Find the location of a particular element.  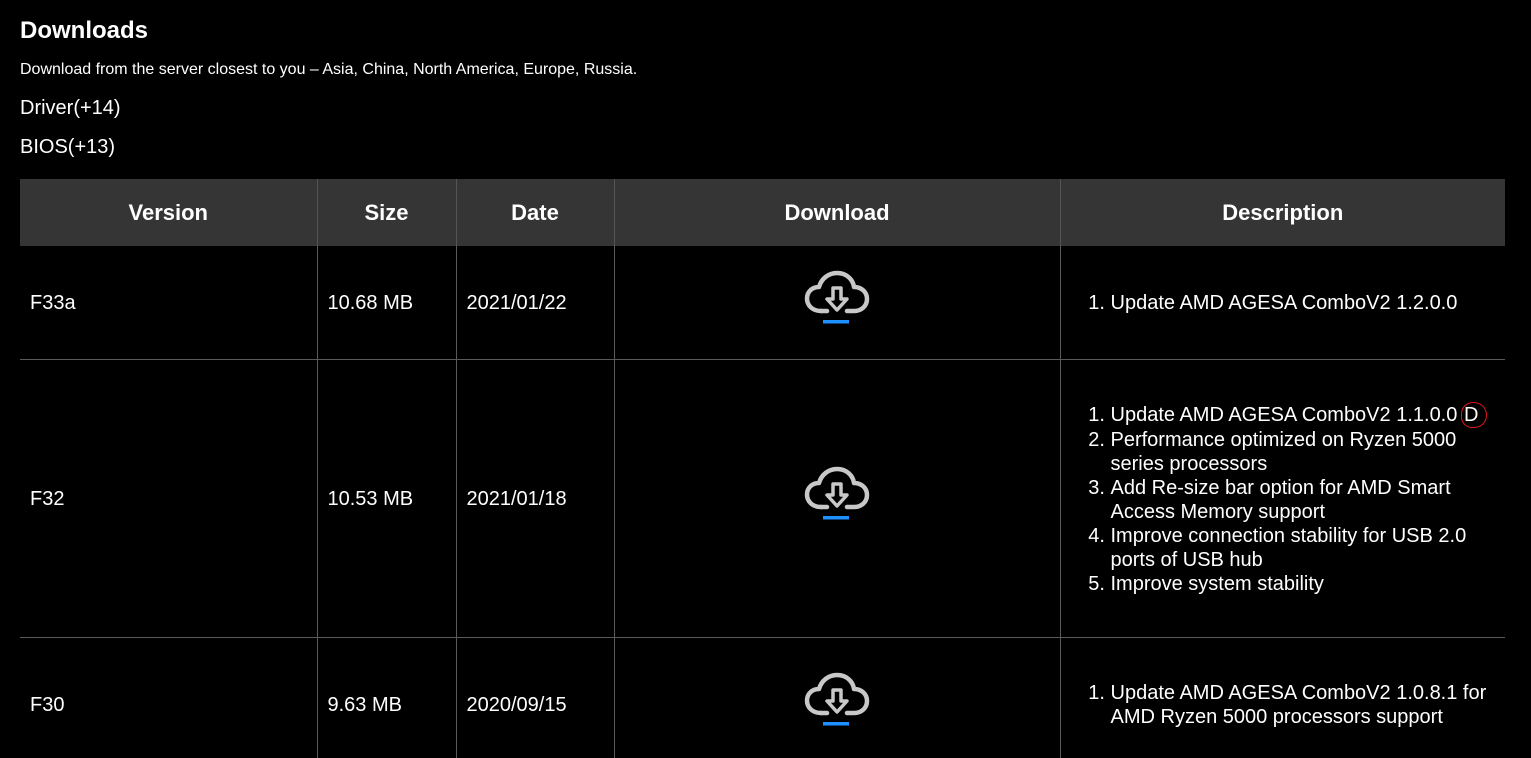

table-row: F33a 10.68 MB 2021/01/22 U is located at coordinates (762, 303).